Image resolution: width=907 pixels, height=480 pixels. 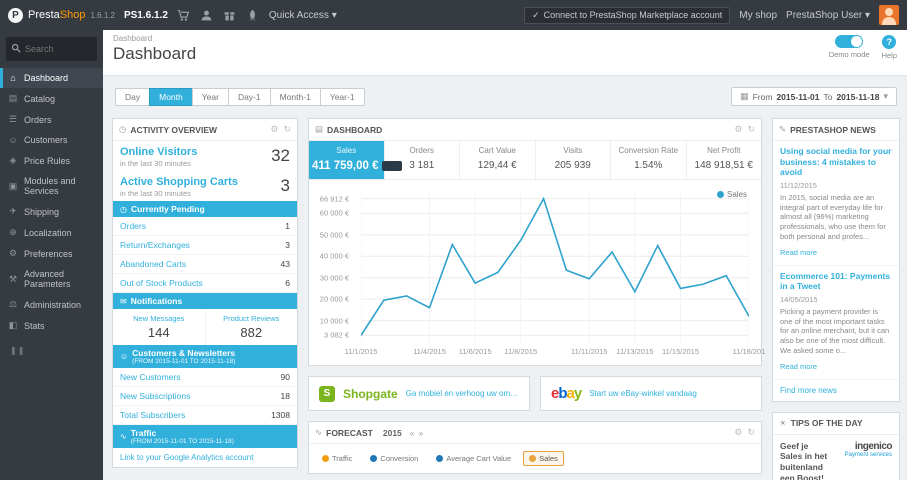 What do you see at coordinates (422, 160) in the screenshot?
I see `kpi-orders: Orders 3 181` at bounding box center [422, 160].